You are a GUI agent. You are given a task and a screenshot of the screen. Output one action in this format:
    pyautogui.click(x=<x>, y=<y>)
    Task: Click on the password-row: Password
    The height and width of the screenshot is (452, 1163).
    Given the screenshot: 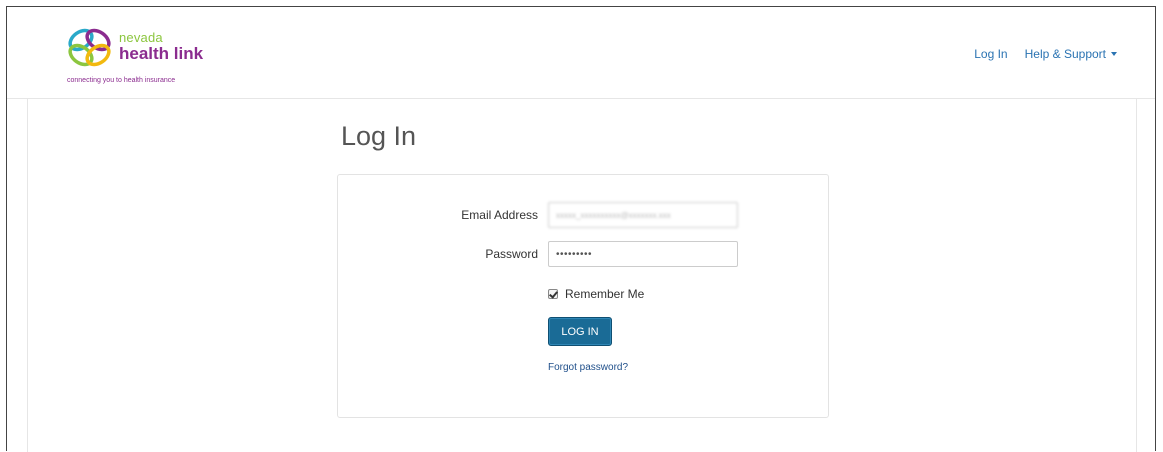 What is the action you would take?
    pyautogui.click(x=583, y=254)
    